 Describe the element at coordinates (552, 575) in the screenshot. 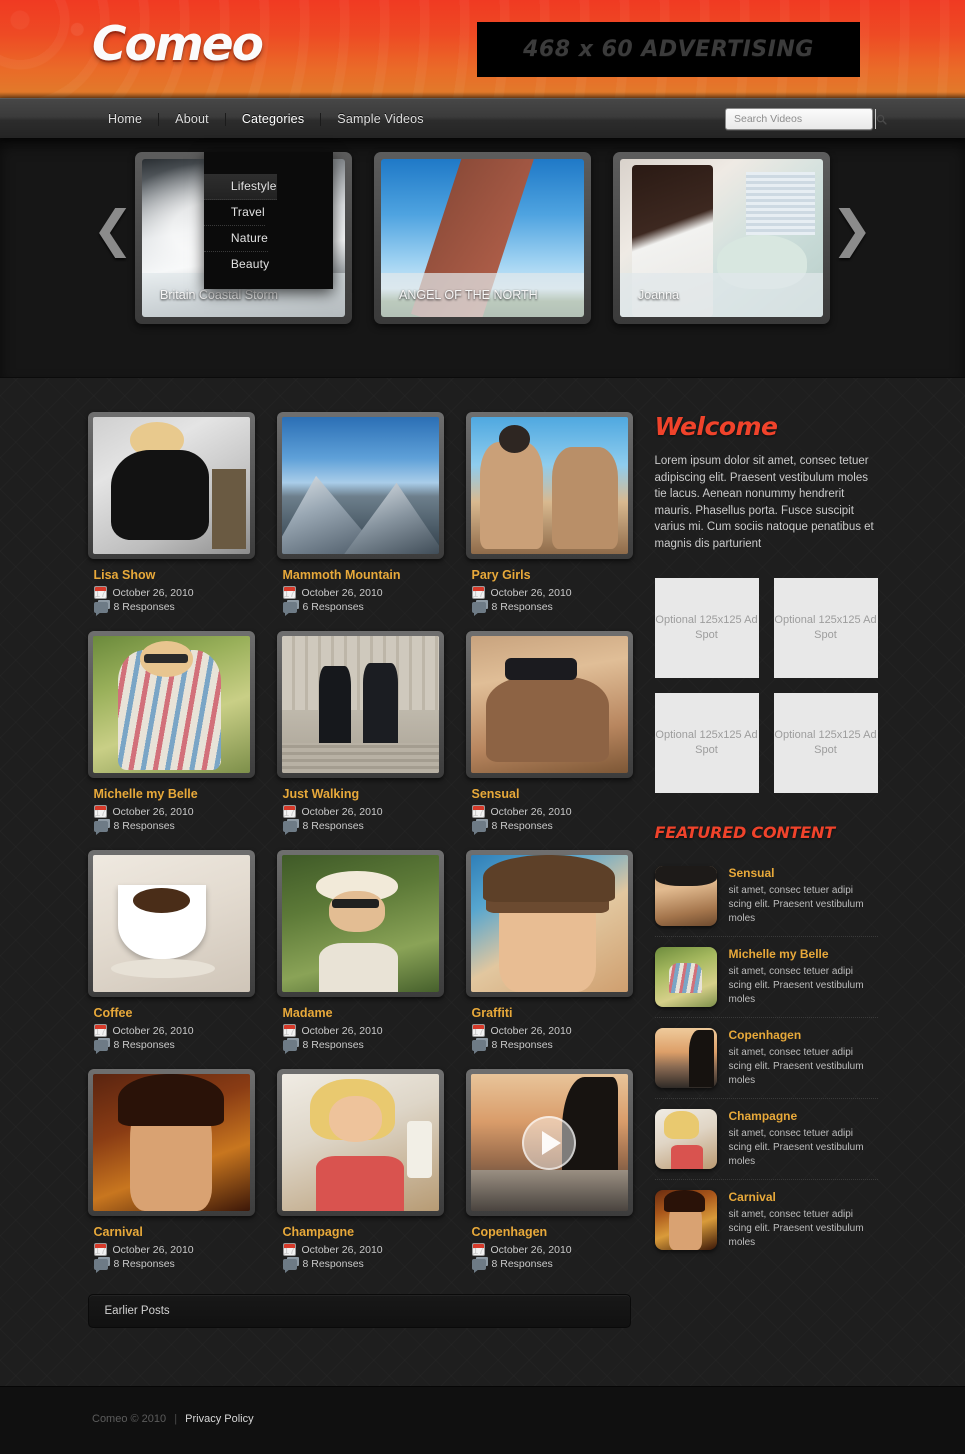

I see `post-title-link: Pary Girls` at that location.